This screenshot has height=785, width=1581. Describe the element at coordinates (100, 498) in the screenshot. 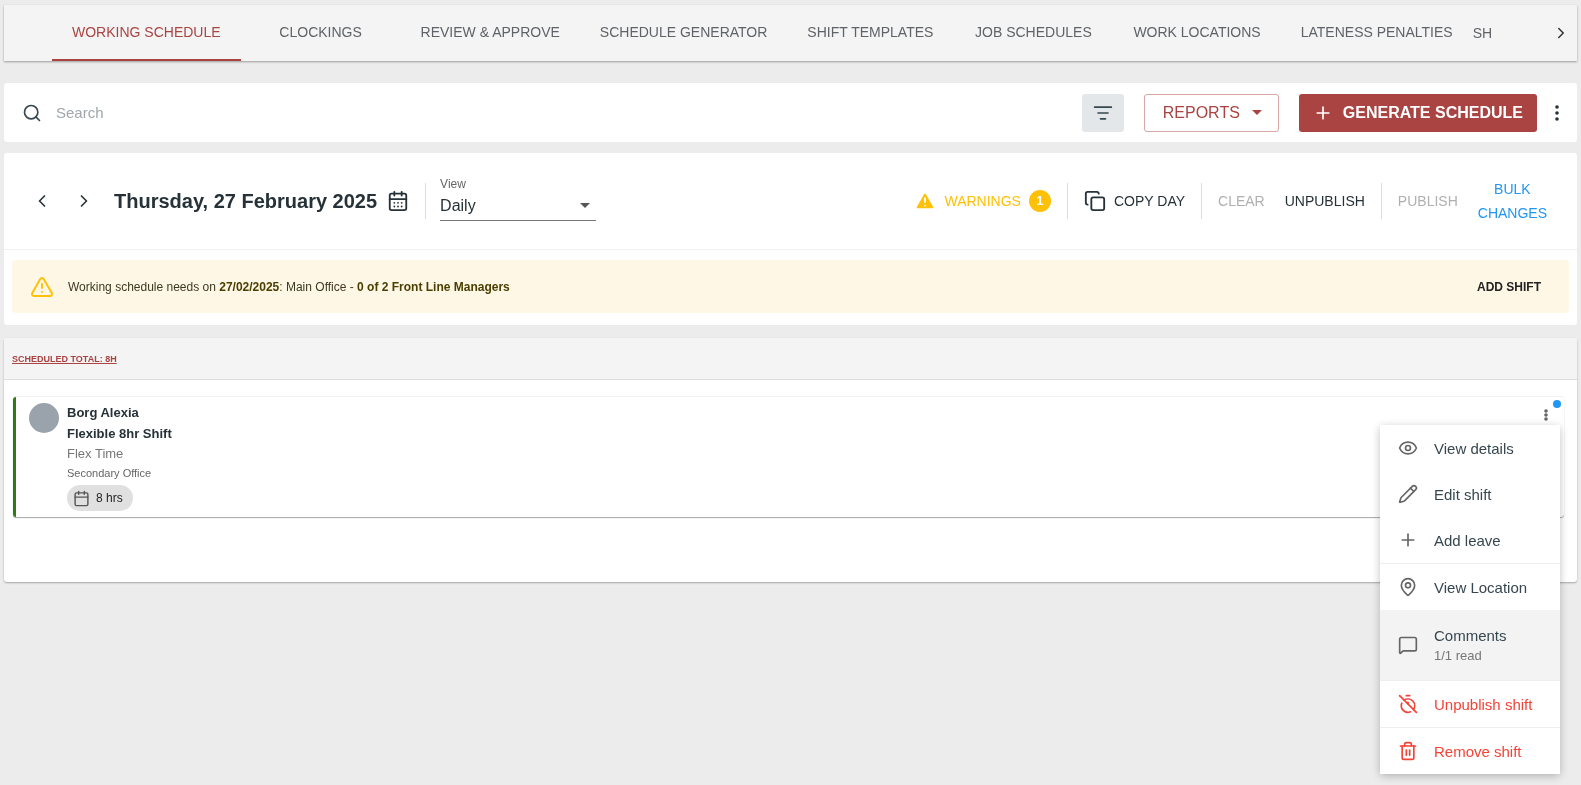

I see `hours-chip: 8 hrs` at that location.